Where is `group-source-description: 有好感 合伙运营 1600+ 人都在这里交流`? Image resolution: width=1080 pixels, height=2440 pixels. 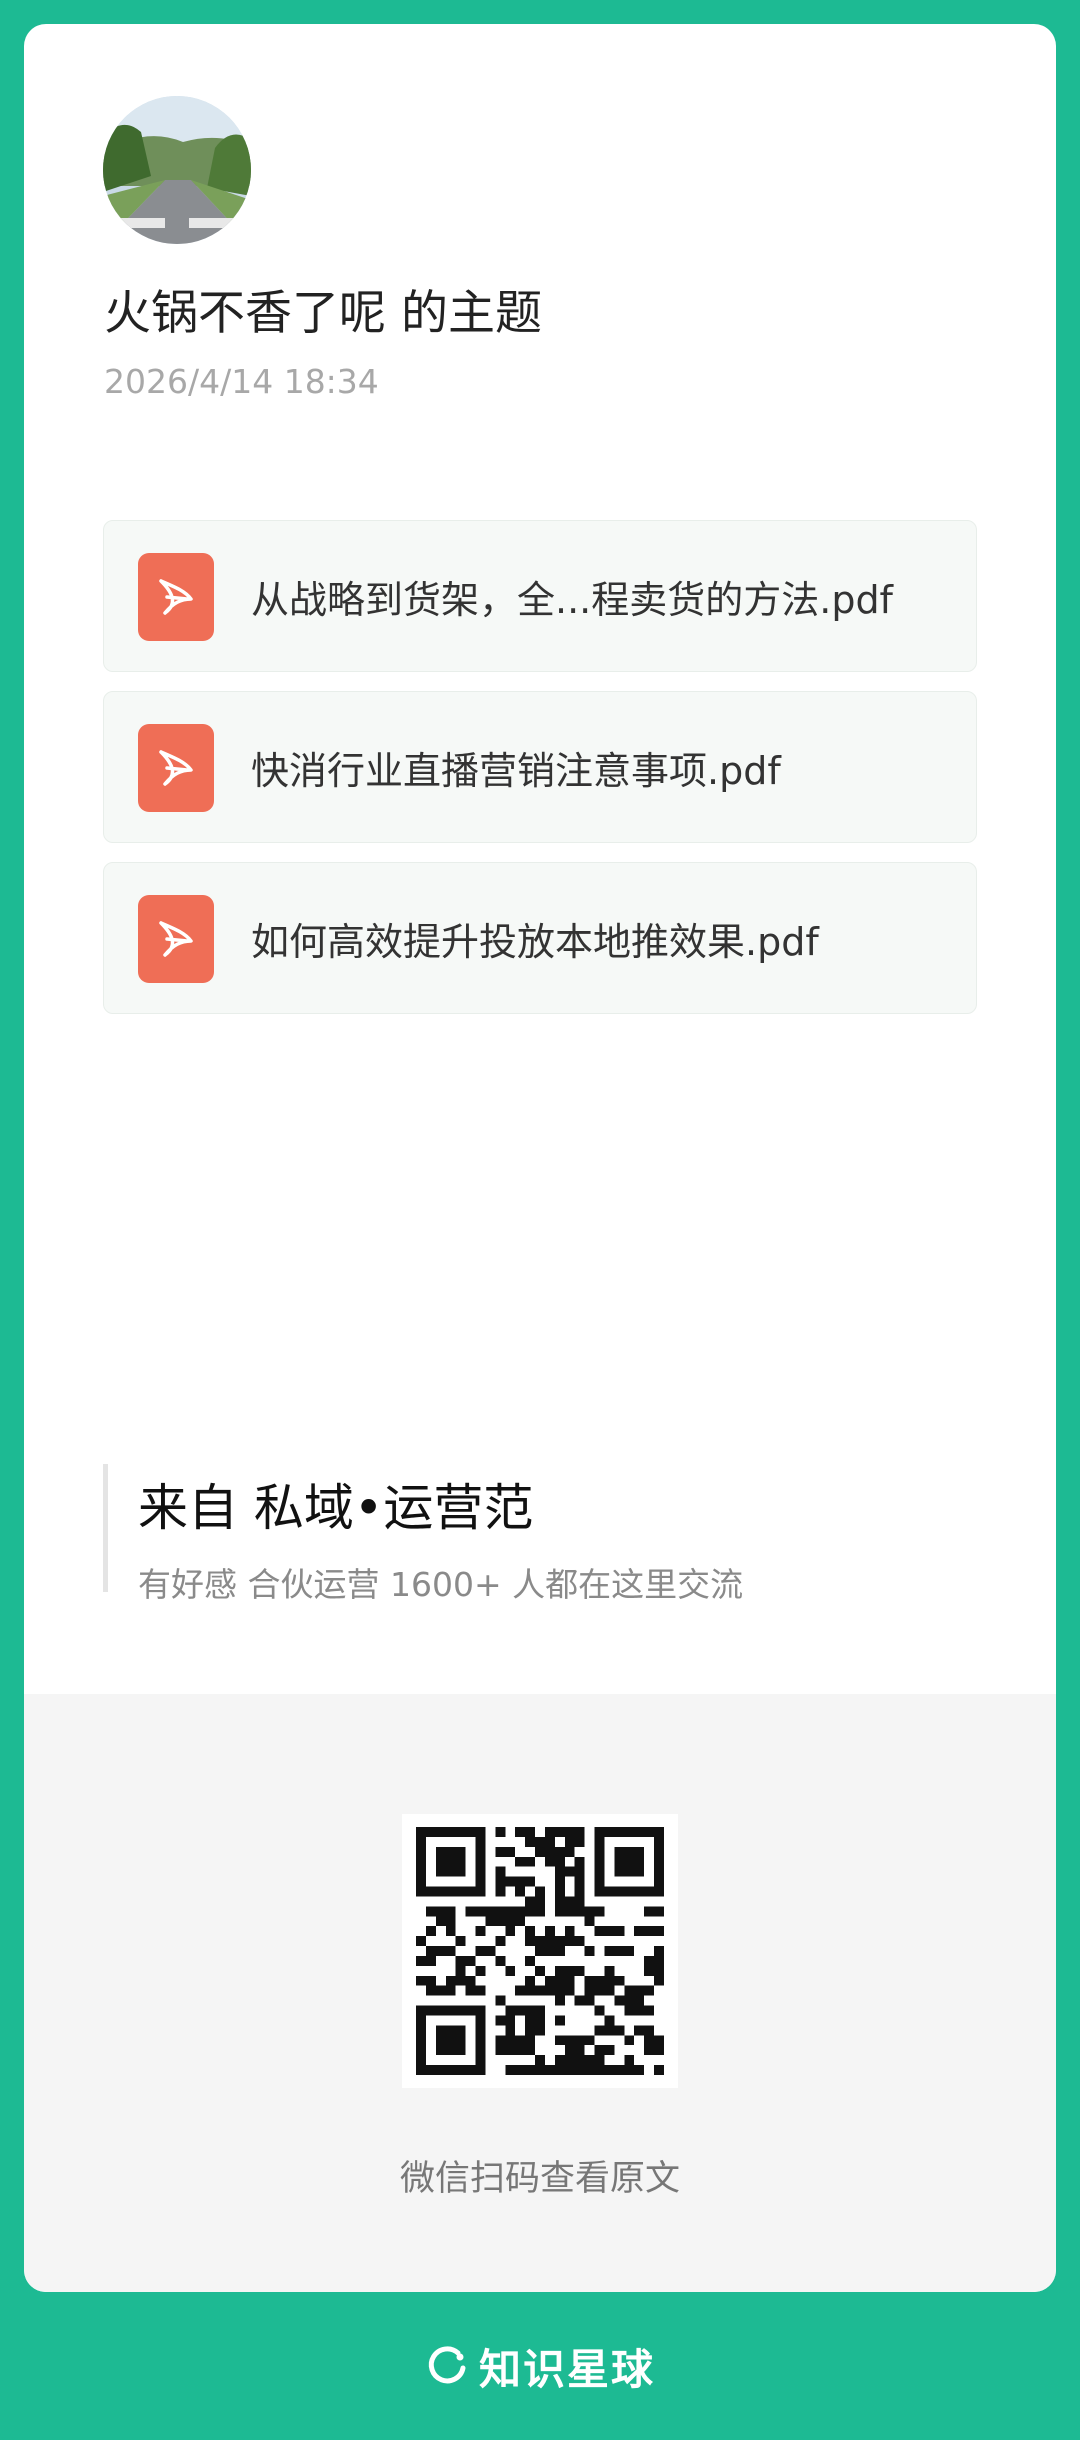 group-source-description: 有好感 合伙运营 1600+ 人都在这里交流 is located at coordinates (441, 1584).